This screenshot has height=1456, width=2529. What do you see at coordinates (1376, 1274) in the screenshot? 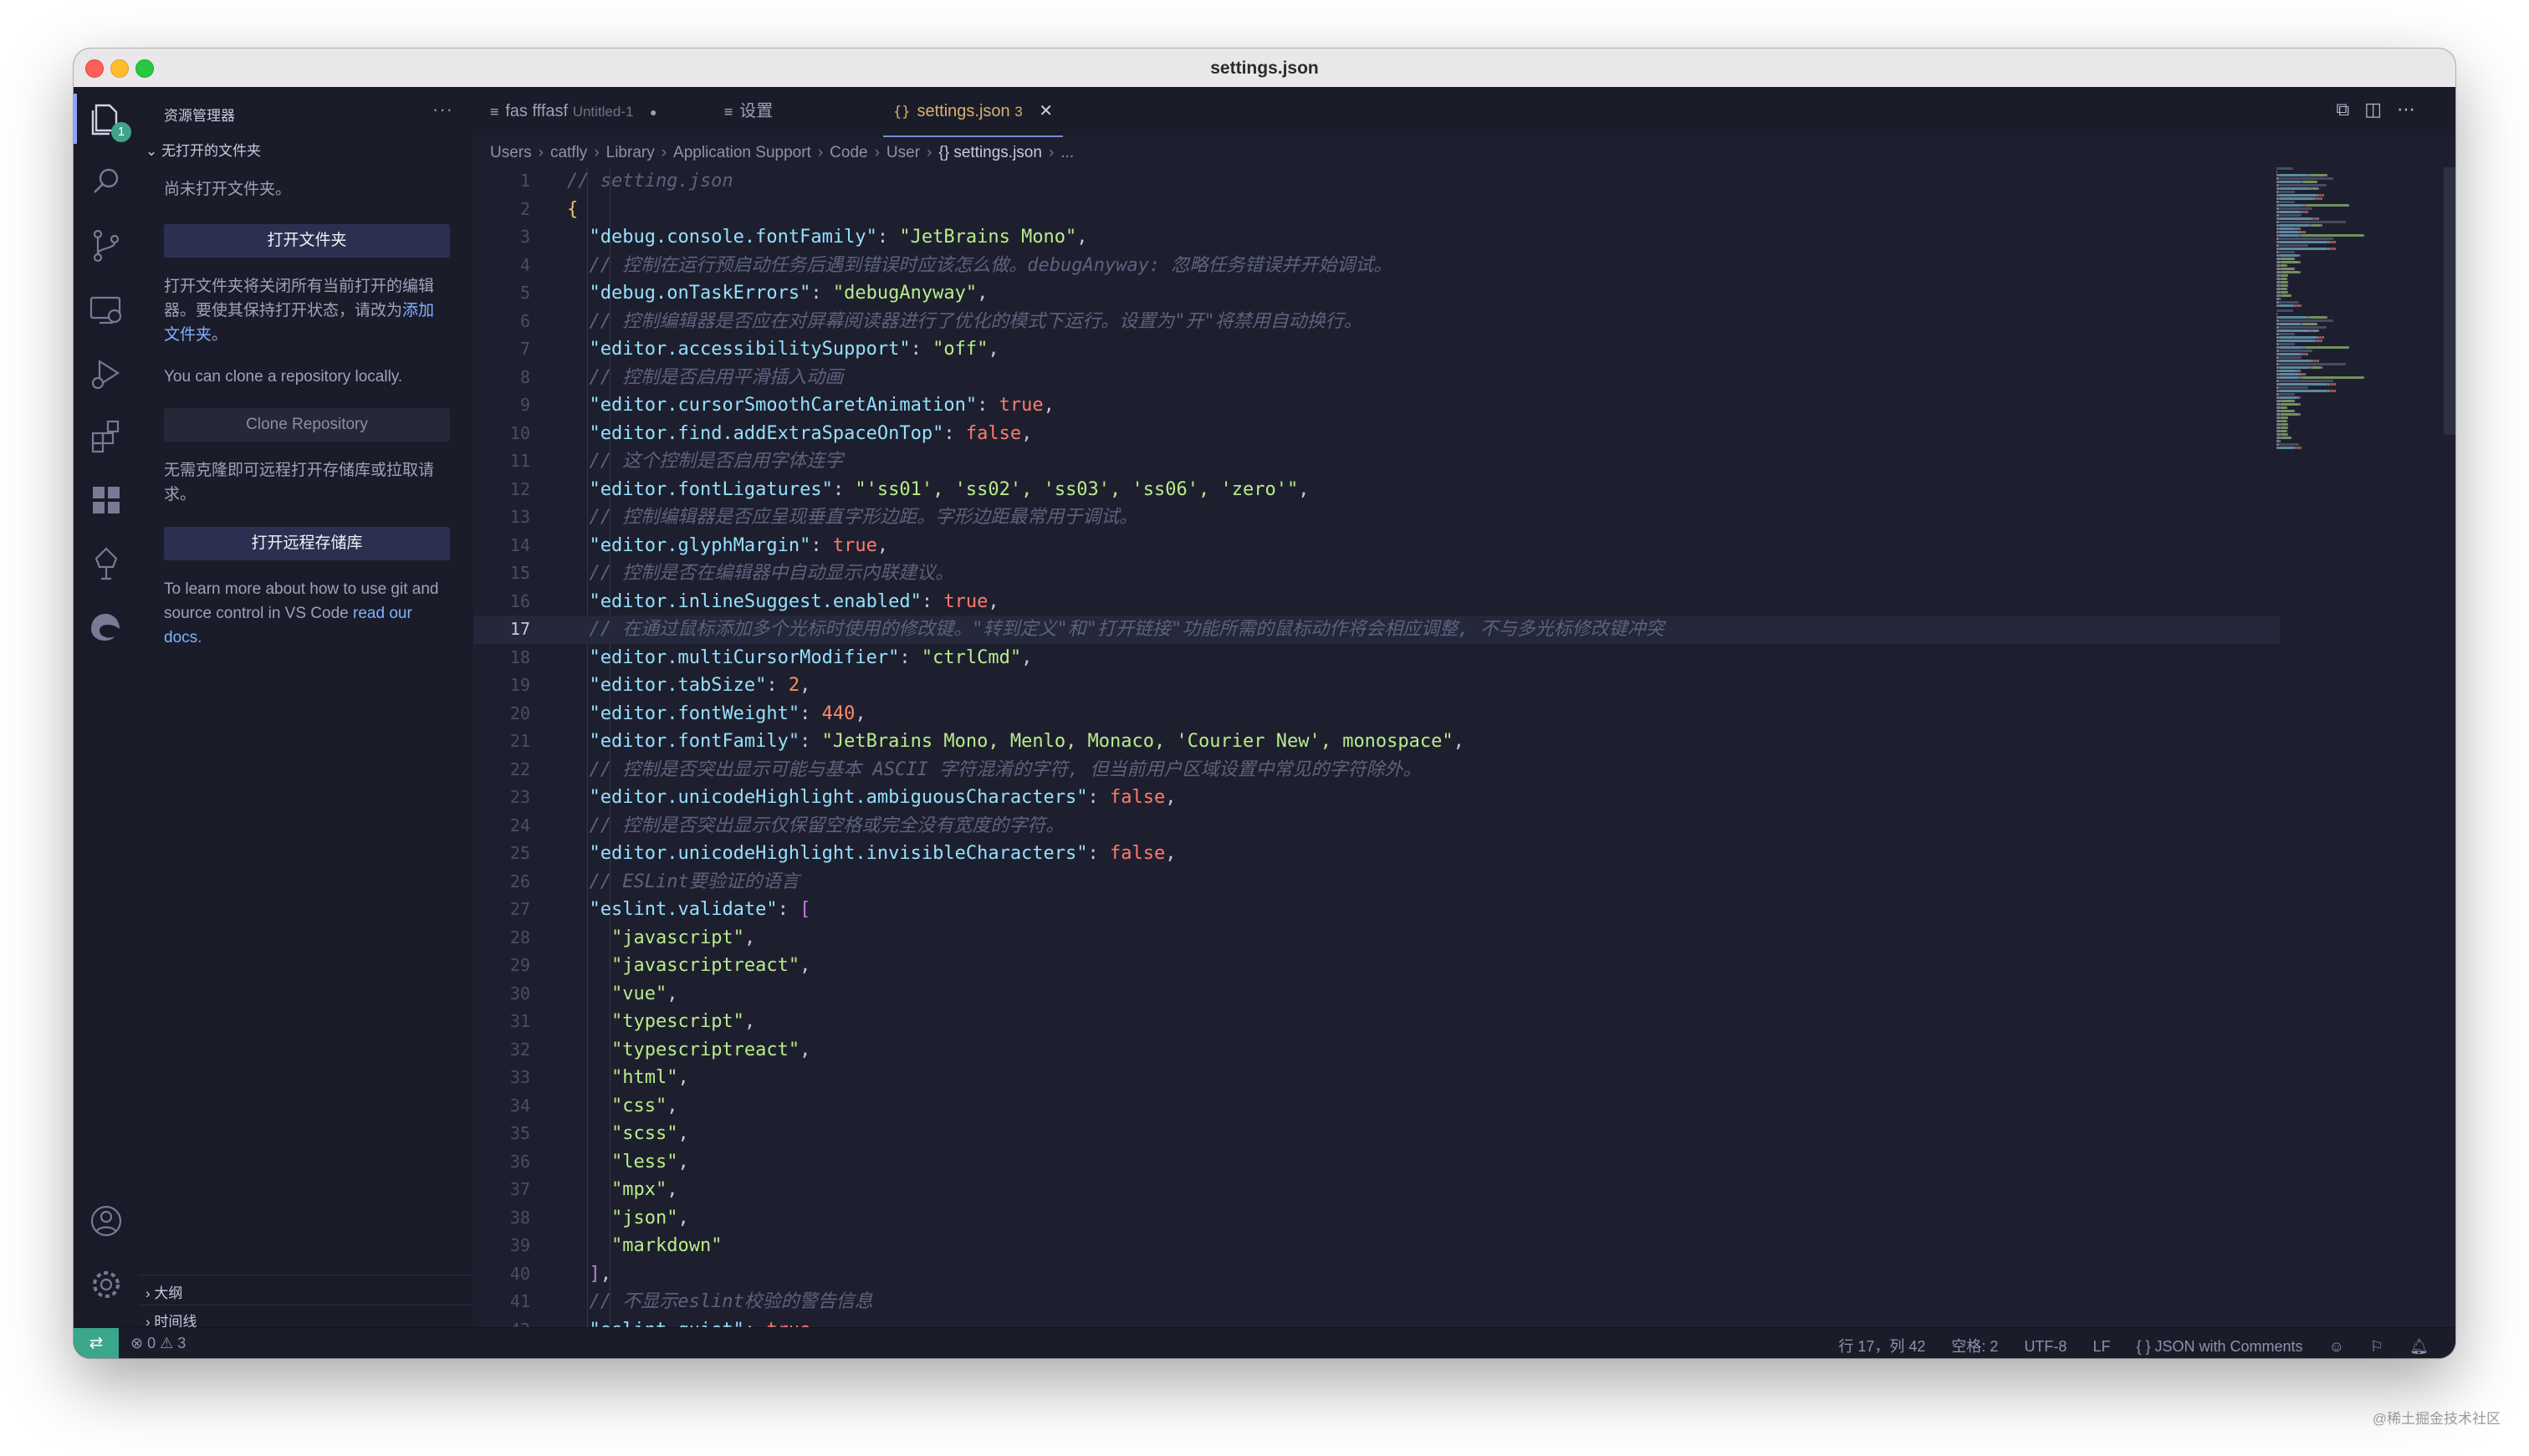
I see `code-line: 40 ],` at bounding box center [1376, 1274].